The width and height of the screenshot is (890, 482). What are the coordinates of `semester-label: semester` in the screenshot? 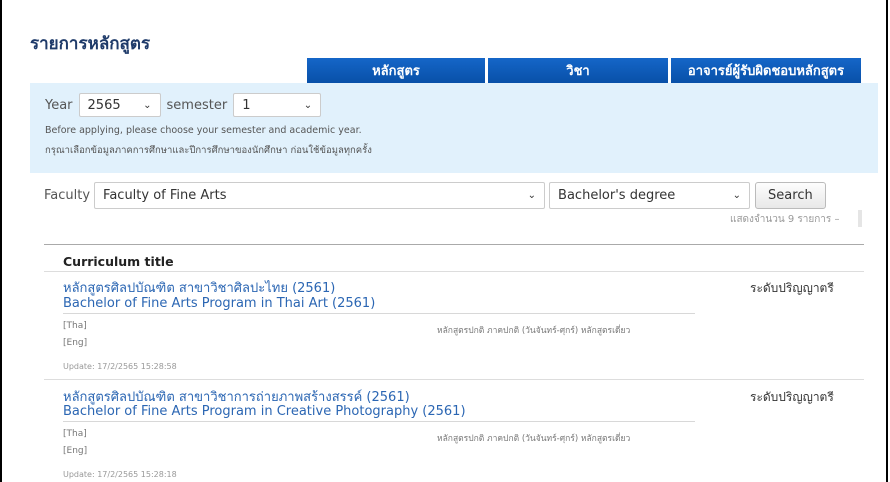 It's located at (197, 105).